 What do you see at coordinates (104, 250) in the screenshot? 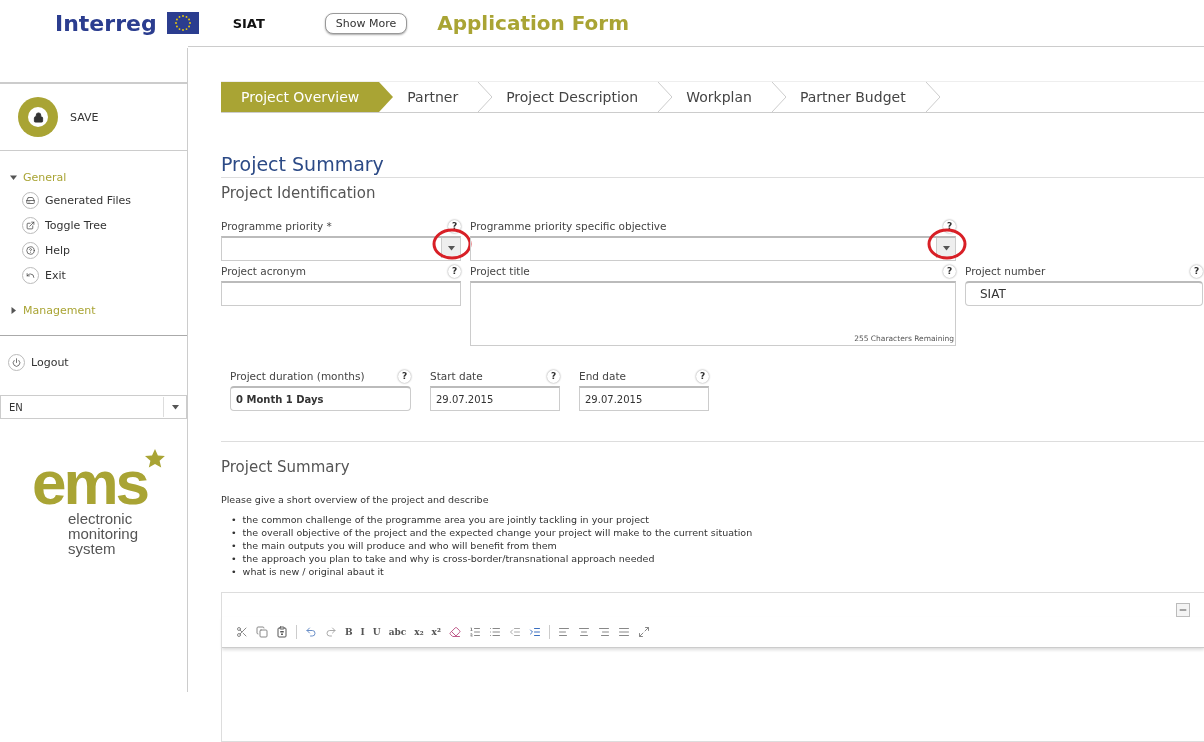
I see `menu-item: Help` at bounding box center [104, 250].